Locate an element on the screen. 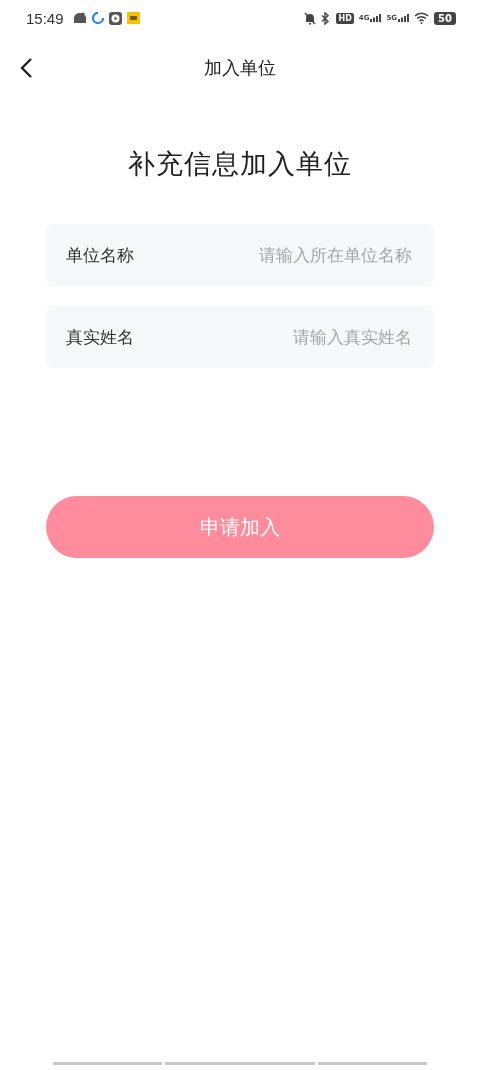 This screenshot has width=480, height=1070. field-label: 单位名称 is located at coordinates (100, 255).